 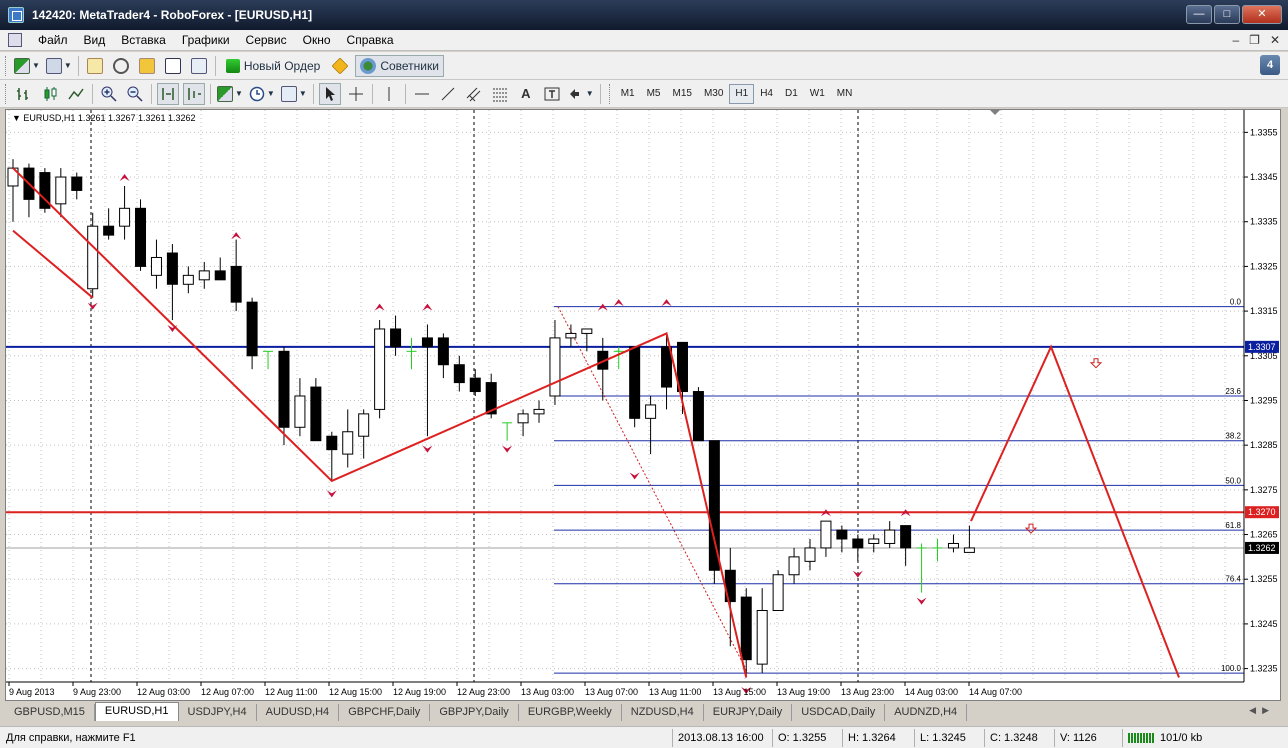 What do you see at coordinates (422, 94) in the screenshot?
I see `horizontal-line-button` at bounding box center [422, 94].